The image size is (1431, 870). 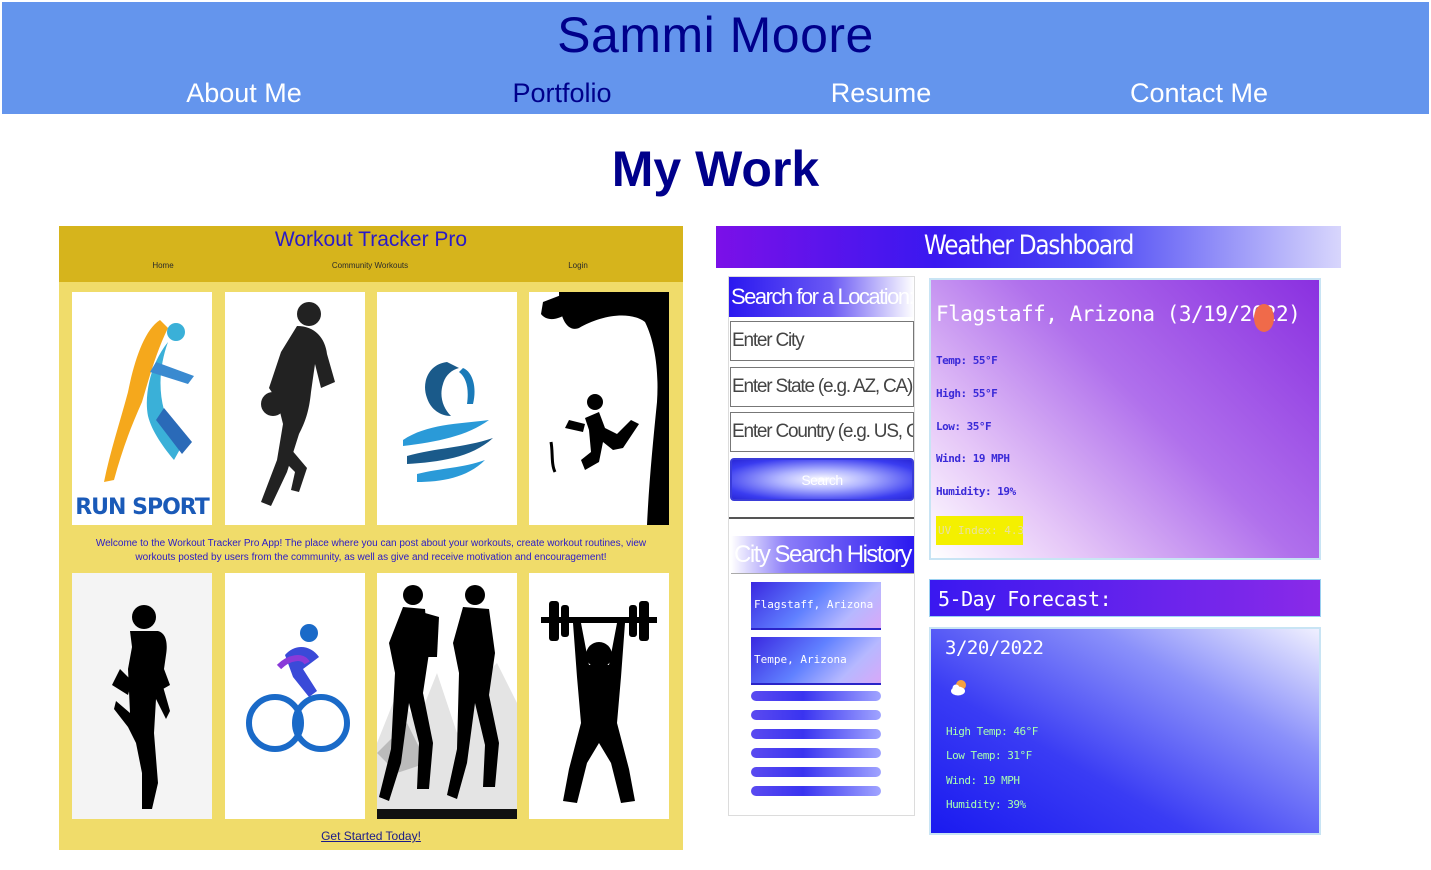 I want to click on nav-resume: Resume, so click(x=881, y=93).